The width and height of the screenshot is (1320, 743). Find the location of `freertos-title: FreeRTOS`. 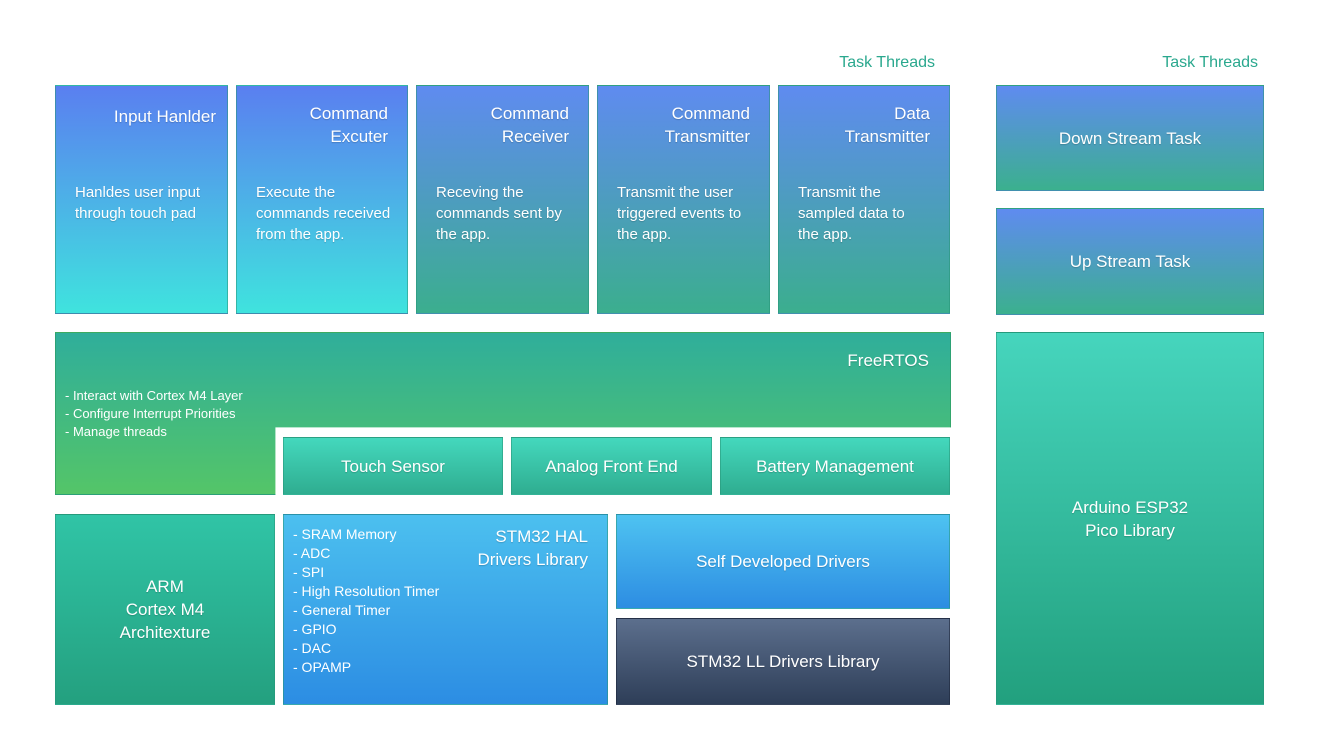

freertos-title: FreeRTOS is located at coordinates (888, 360).